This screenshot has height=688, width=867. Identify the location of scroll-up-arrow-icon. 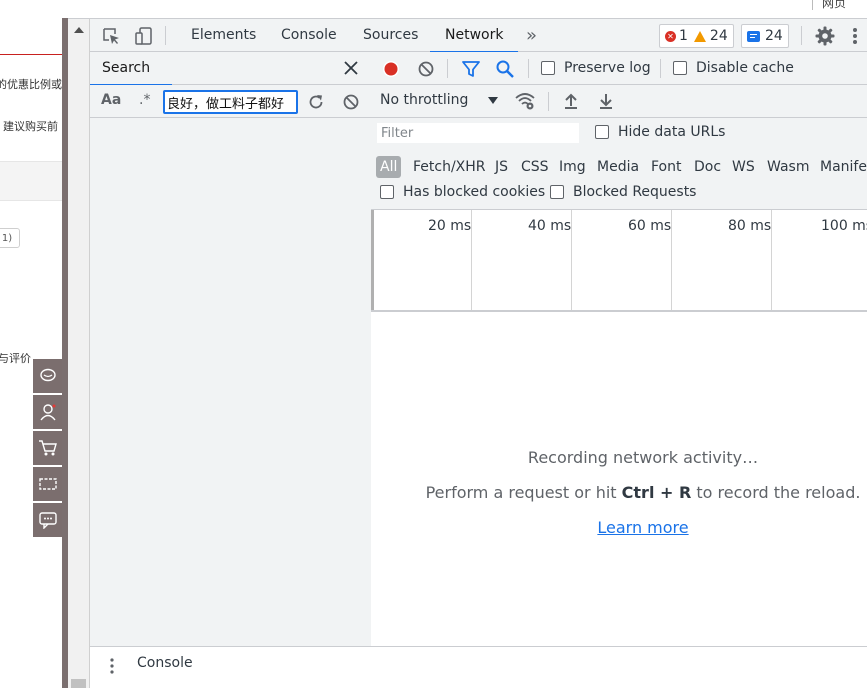
(79, 30).